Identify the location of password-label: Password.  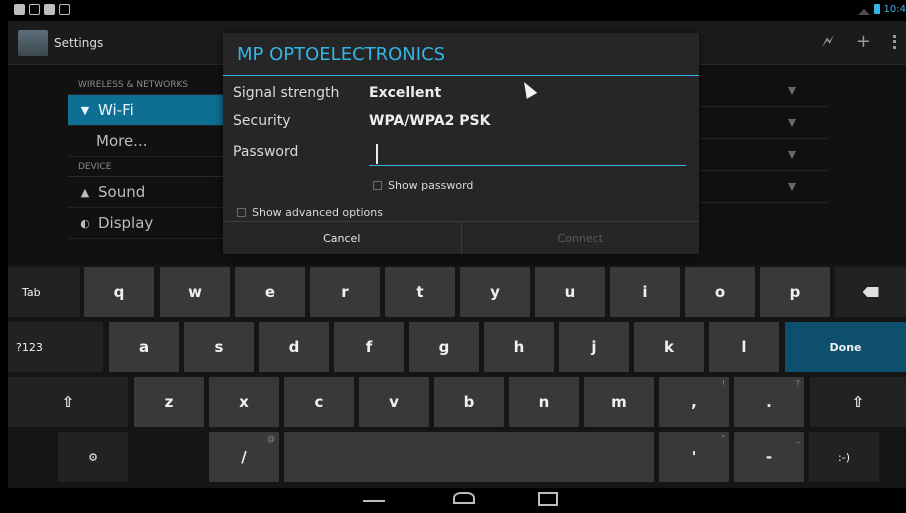
(266, 152).